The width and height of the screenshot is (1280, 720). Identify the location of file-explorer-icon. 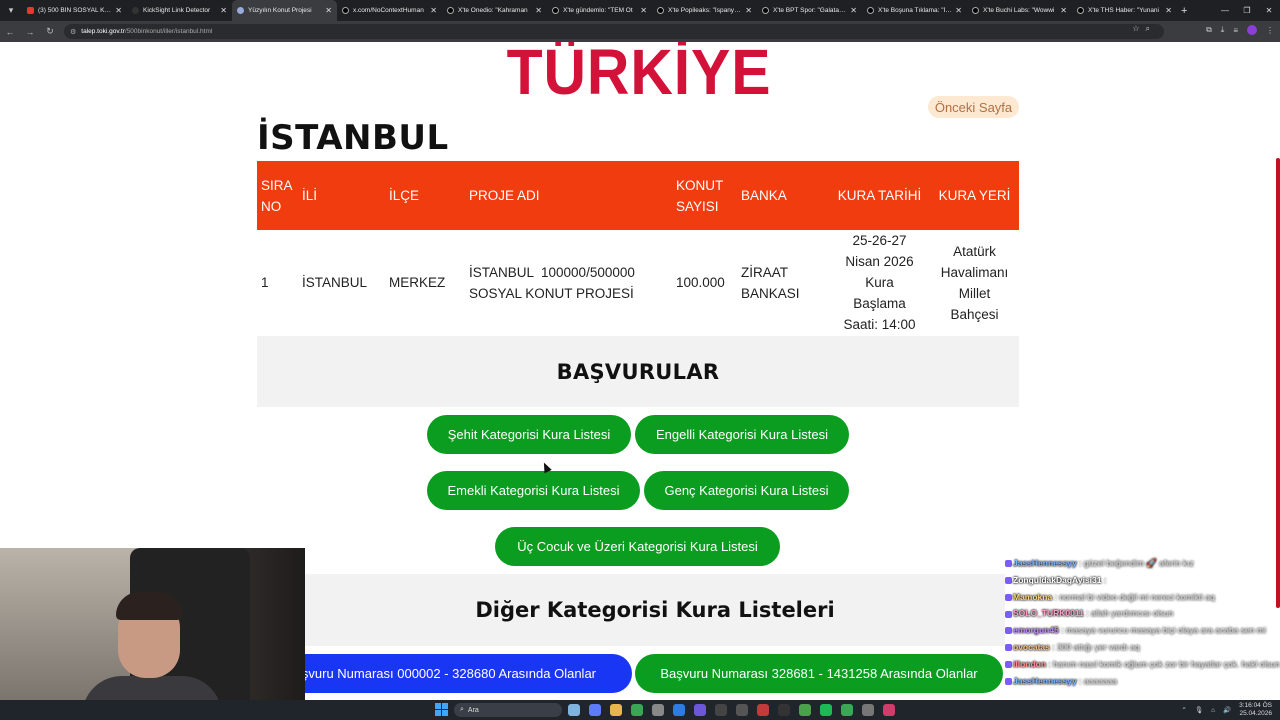
(616, 710).